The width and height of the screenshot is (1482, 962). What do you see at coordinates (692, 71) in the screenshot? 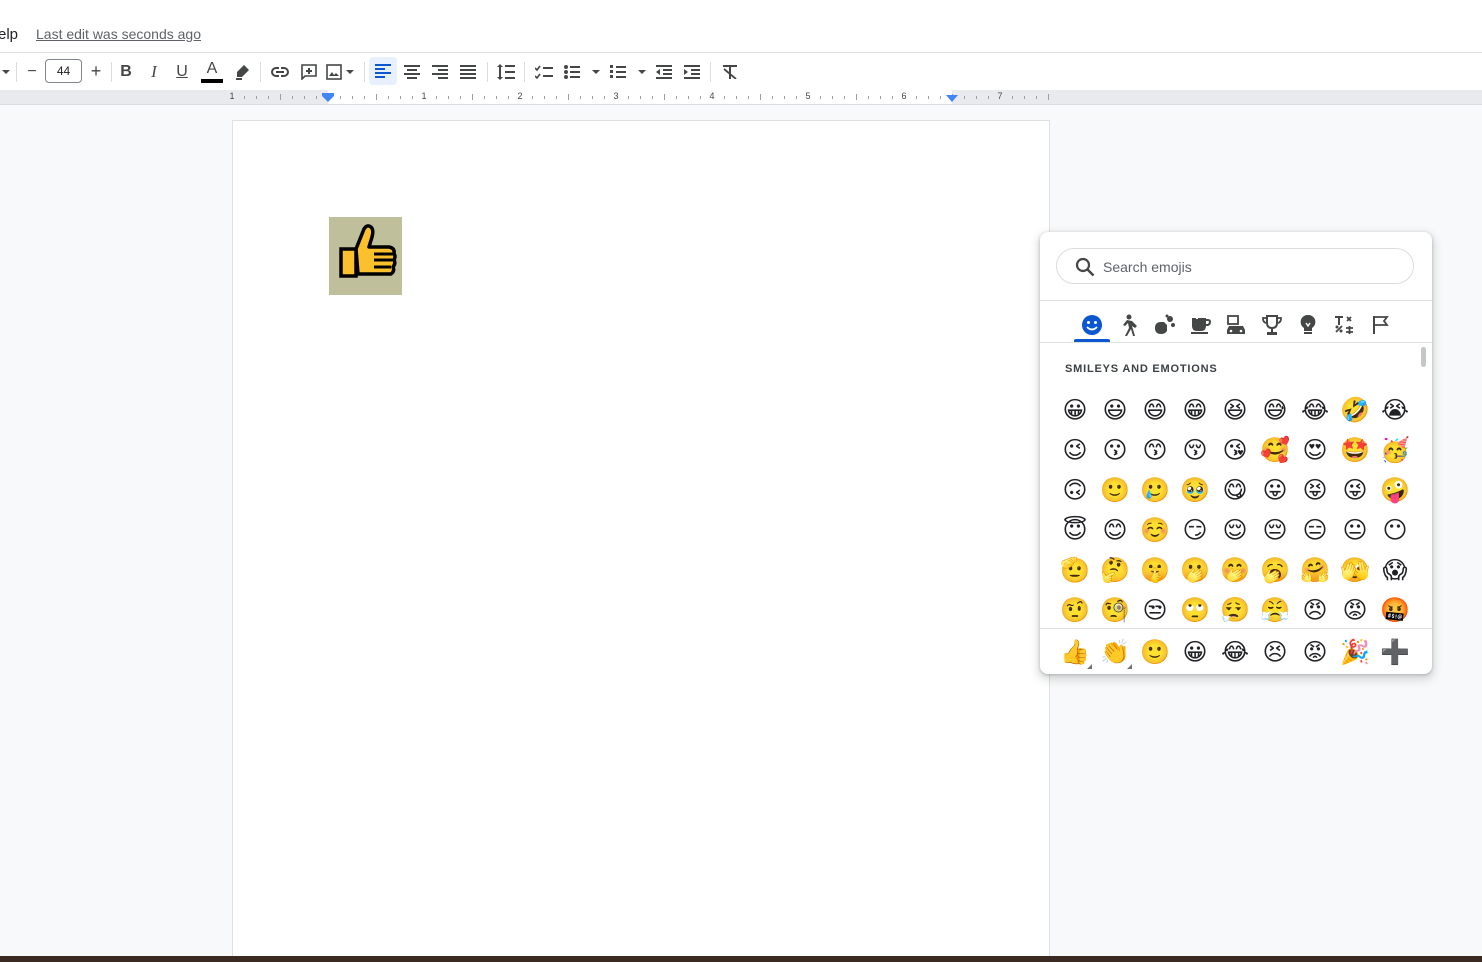
I see `increase-indent-icon` at bounding box center [692, 71].